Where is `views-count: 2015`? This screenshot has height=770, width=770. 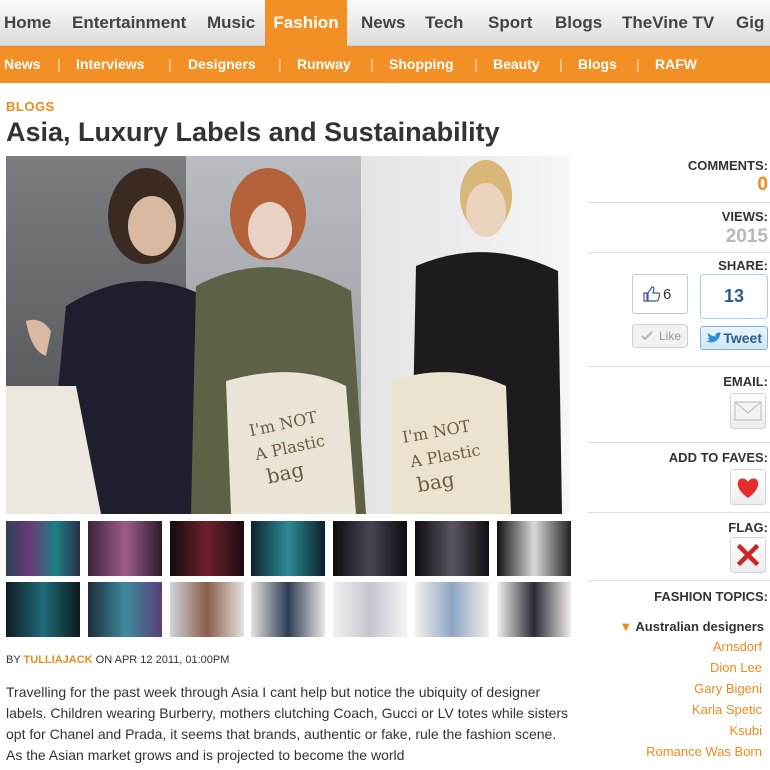 views-count: 2015 is located at coordinates (746, 236).